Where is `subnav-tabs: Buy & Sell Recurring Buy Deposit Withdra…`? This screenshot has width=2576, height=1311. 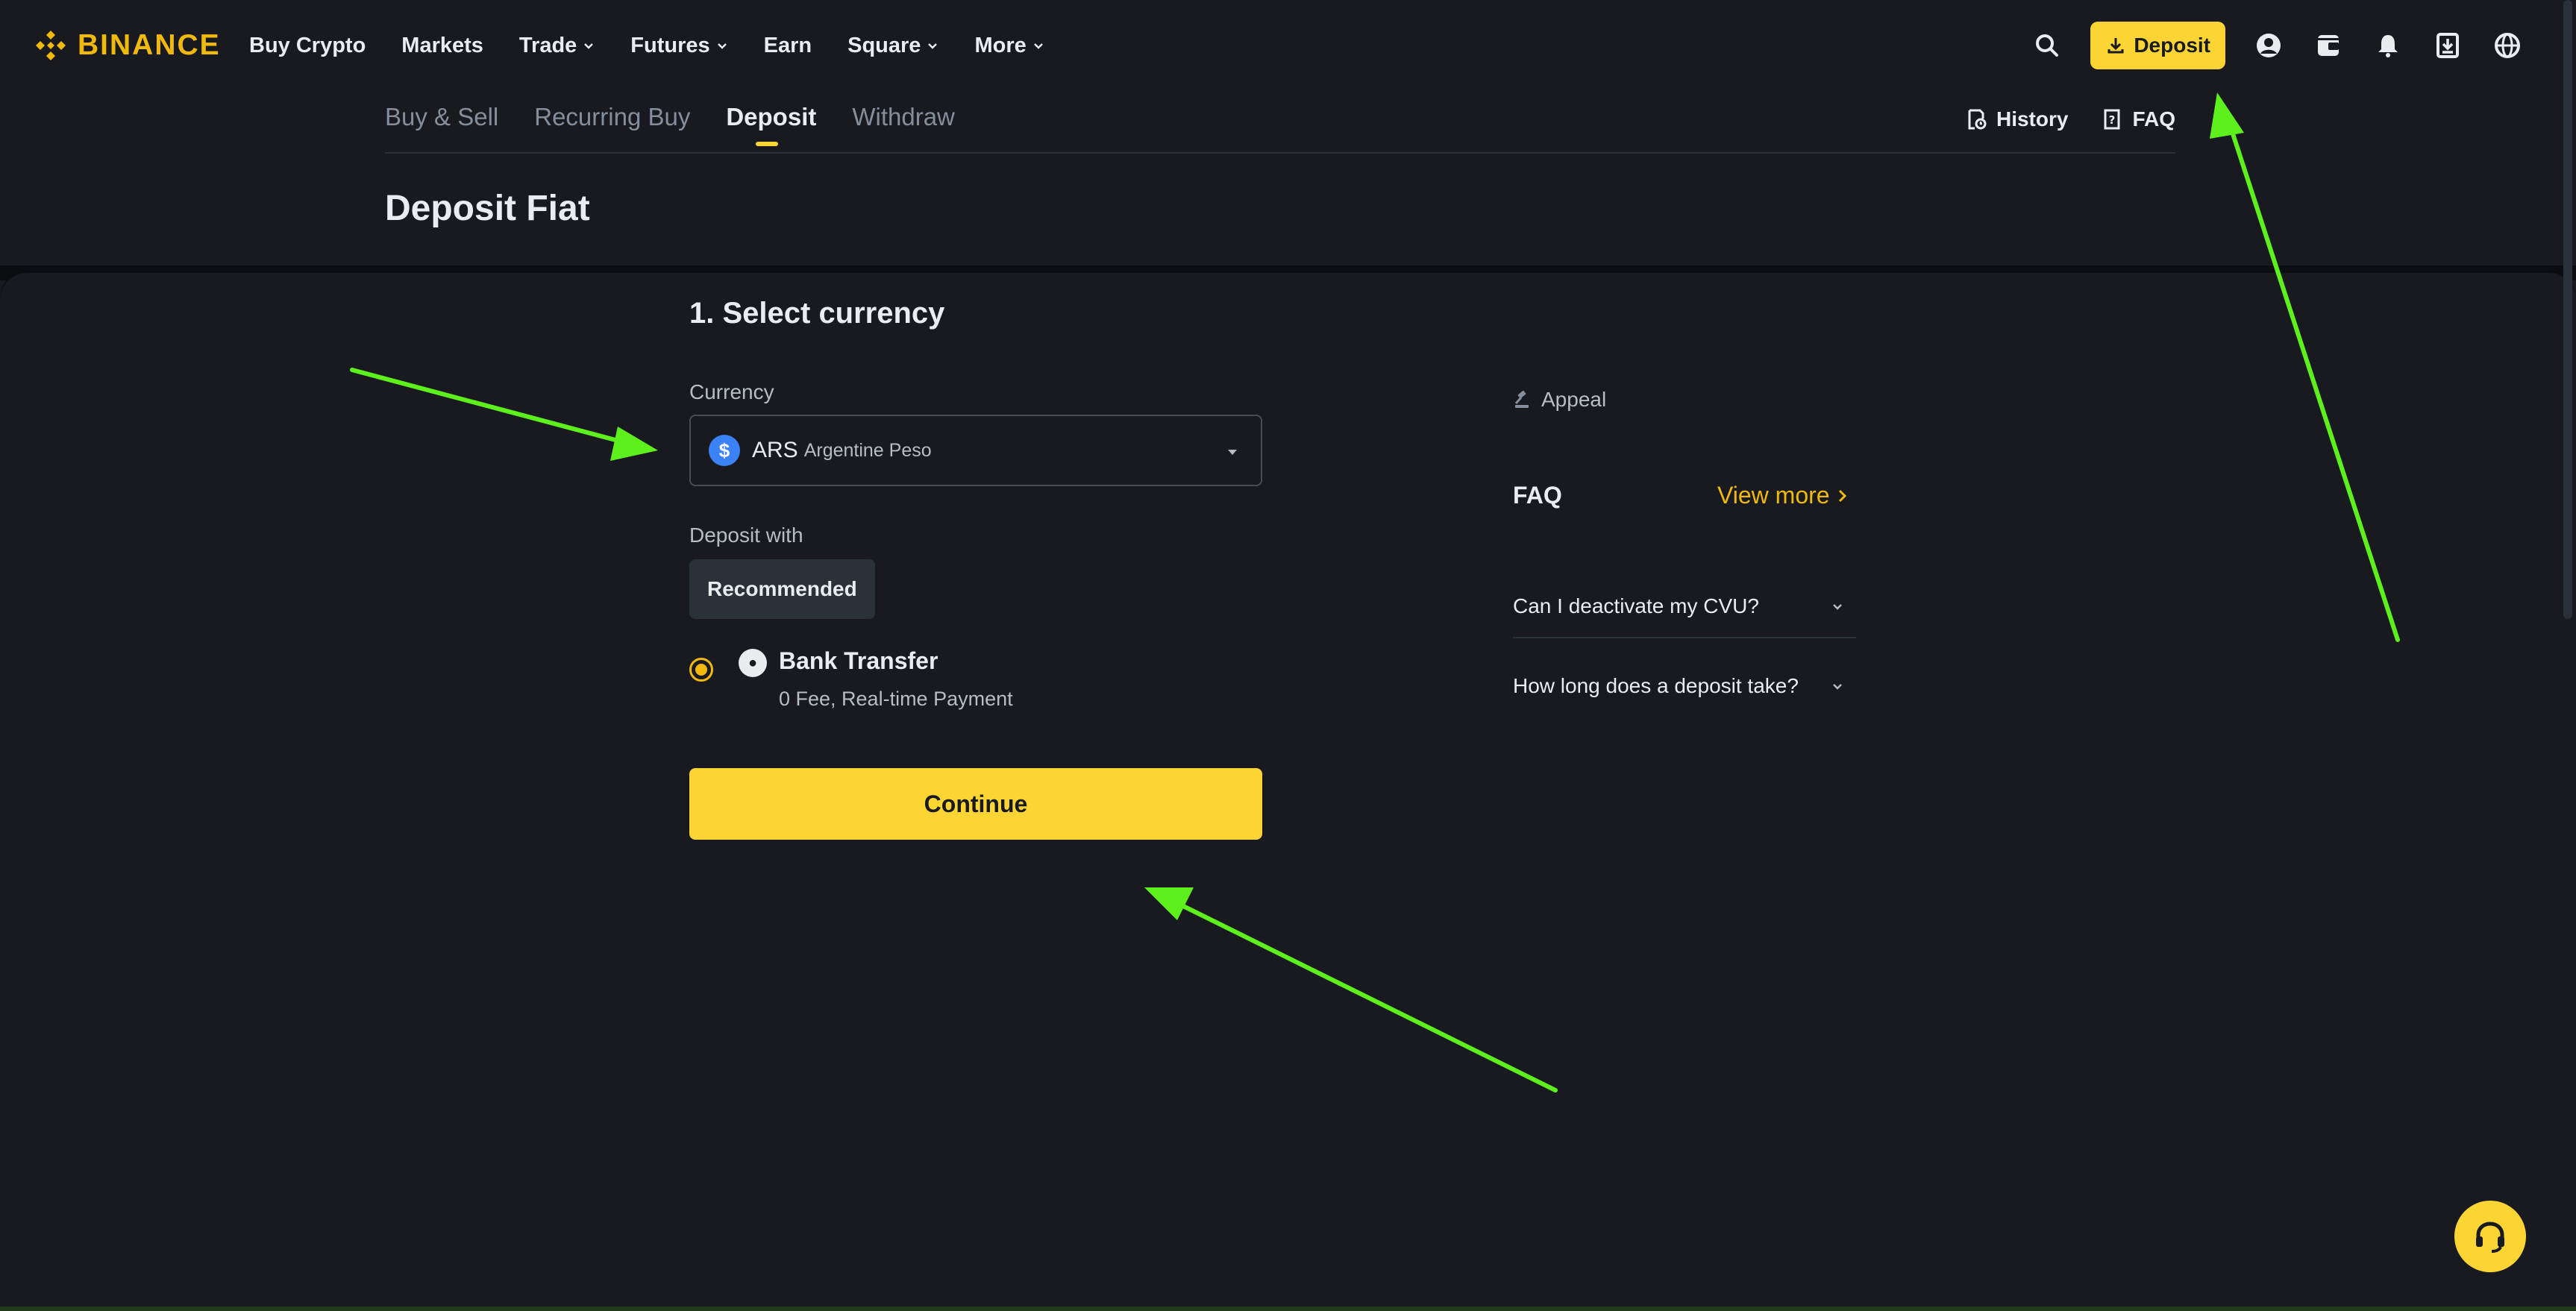
subnav-tabs: Buy & Sell Recurring Buy Deposit Withdra… is located at coordinates (670, 124).